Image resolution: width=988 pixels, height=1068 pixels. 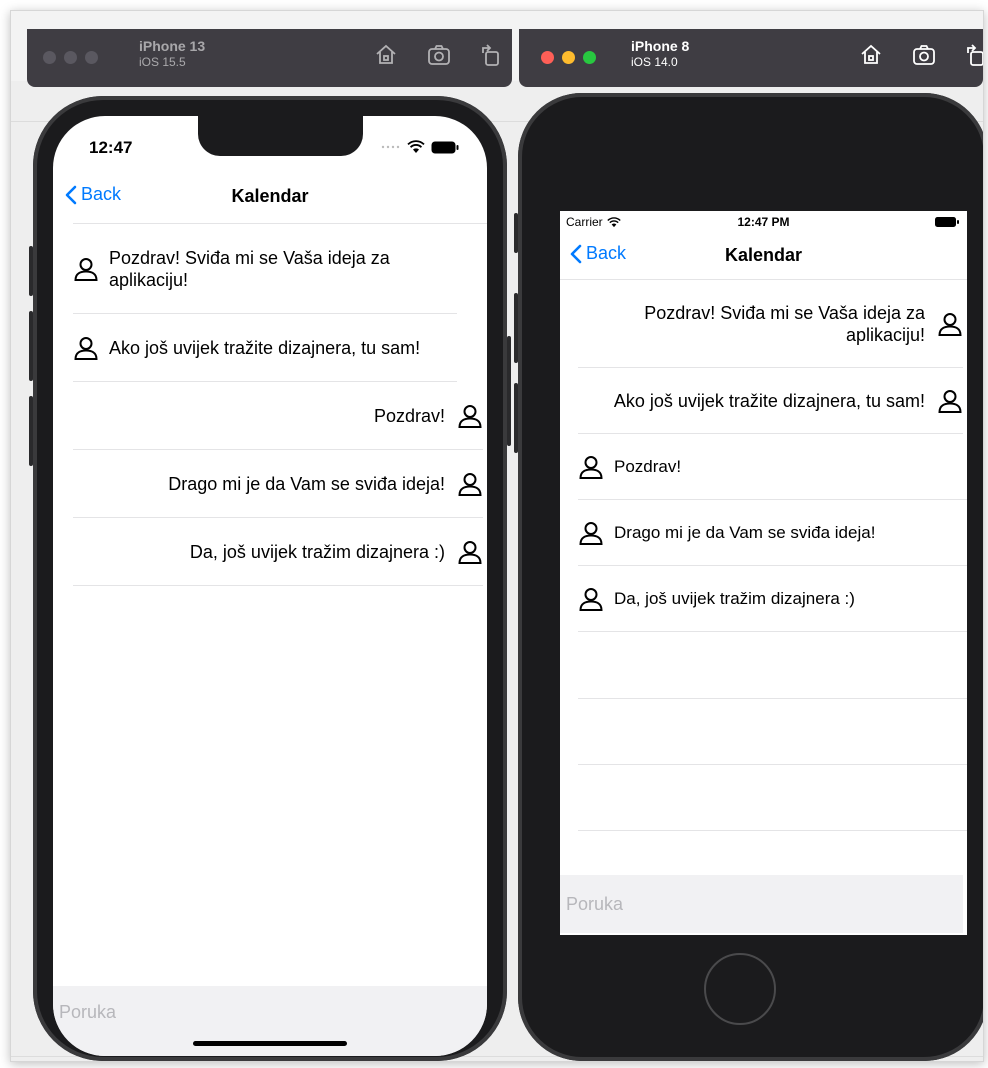 What do you see at coordinates (172, 46) in the screenshot?
I see `device-name: iPhone 13` at bounding box center [172, 46].